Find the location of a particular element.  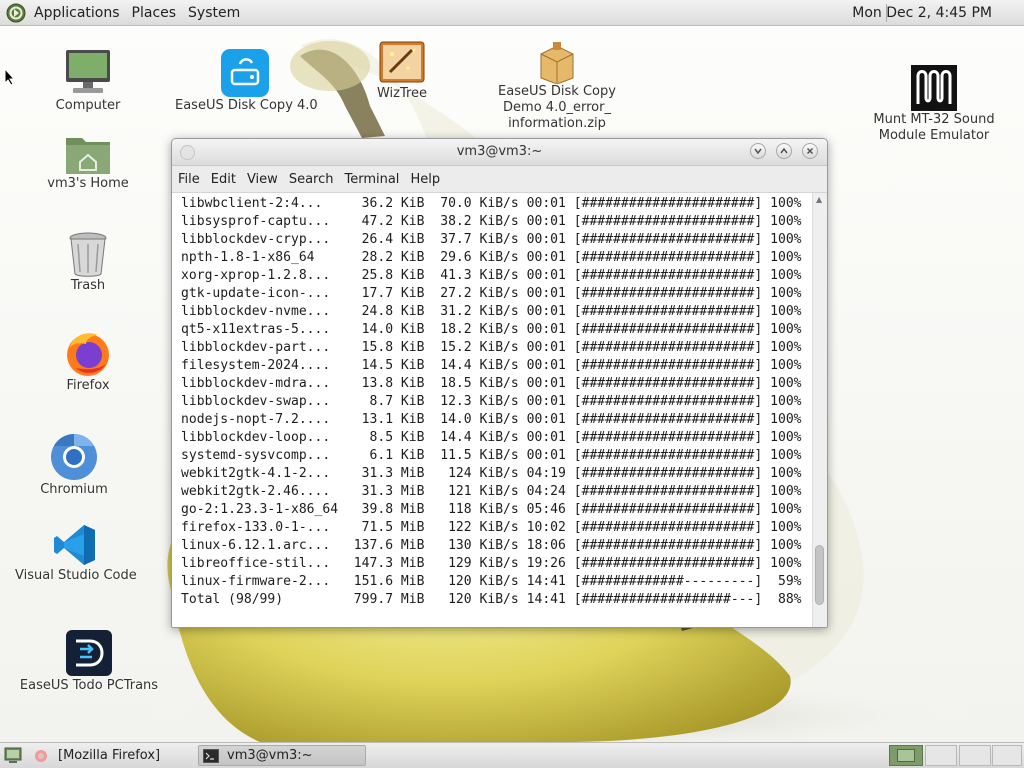

clock: Mon Dec 2, 4:45 PM is located at coordinates (922, 13).